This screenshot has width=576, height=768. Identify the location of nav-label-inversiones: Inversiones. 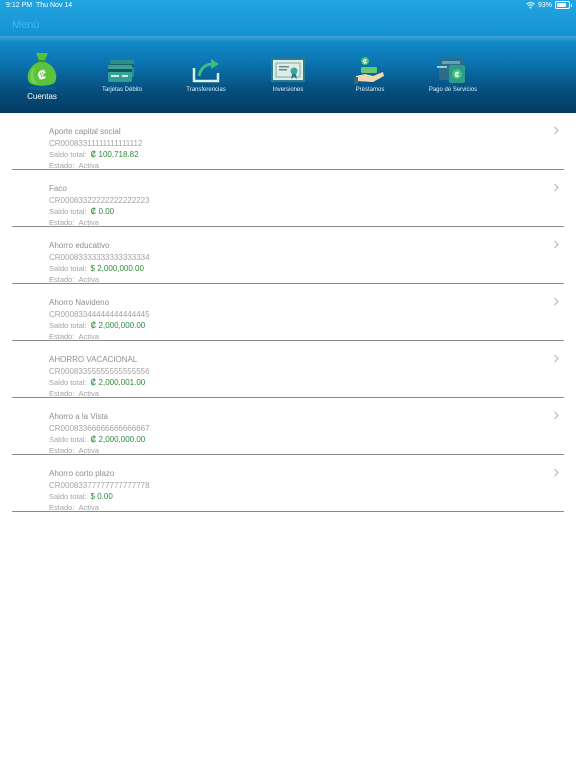
(288, 90).